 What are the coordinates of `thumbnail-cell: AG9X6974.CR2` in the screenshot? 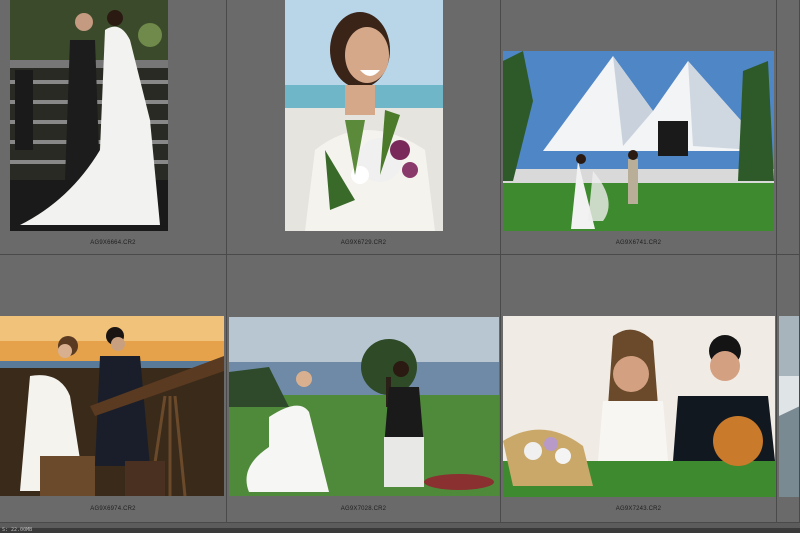 It's located at (113, 389).